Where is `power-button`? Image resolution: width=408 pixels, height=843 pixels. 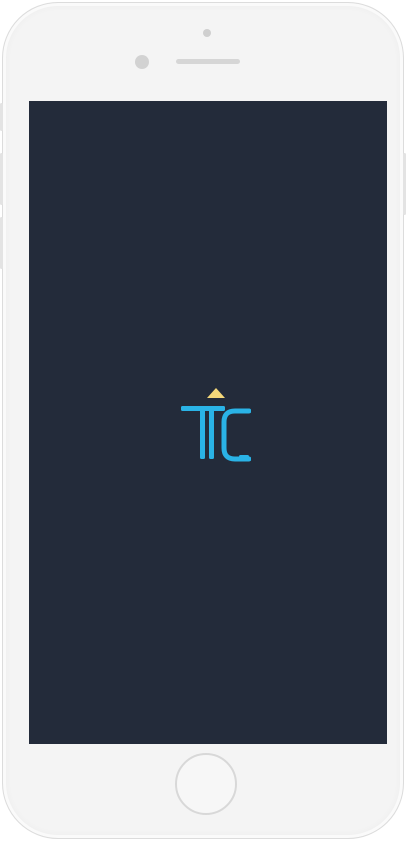
power-button is located at coordinates (404, 184).